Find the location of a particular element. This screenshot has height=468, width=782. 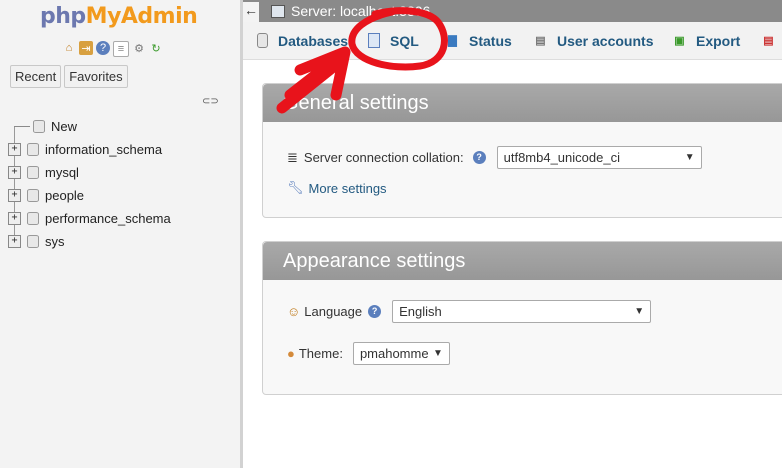

language-select: English ▼ is located at coordinates (522, 311).